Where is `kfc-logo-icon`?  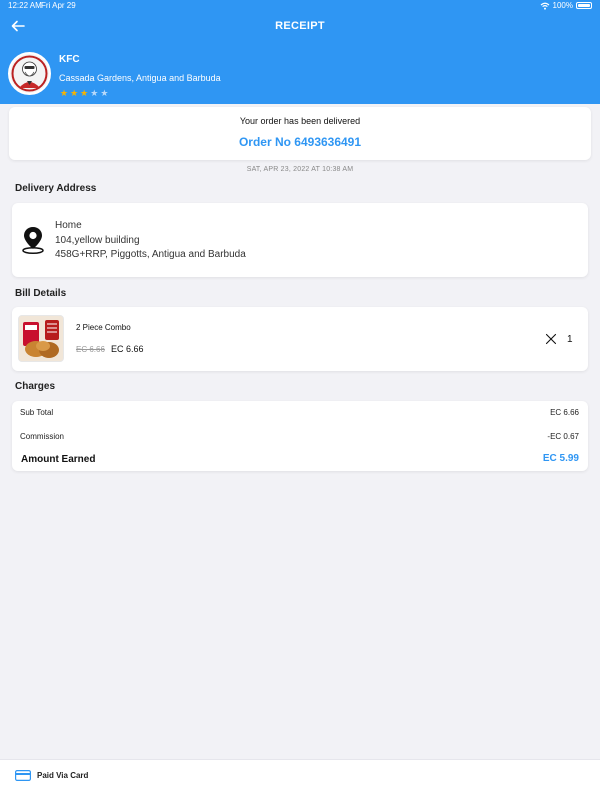
kfc-logo-icon is located at coordinates (29, 73).